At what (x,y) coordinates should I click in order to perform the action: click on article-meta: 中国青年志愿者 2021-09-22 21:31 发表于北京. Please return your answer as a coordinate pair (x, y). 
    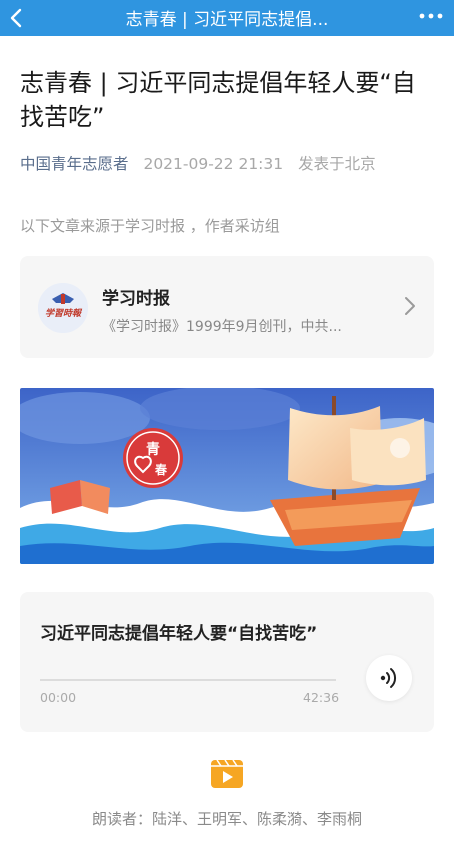
    Looking at the image, I should click on (198, 163).